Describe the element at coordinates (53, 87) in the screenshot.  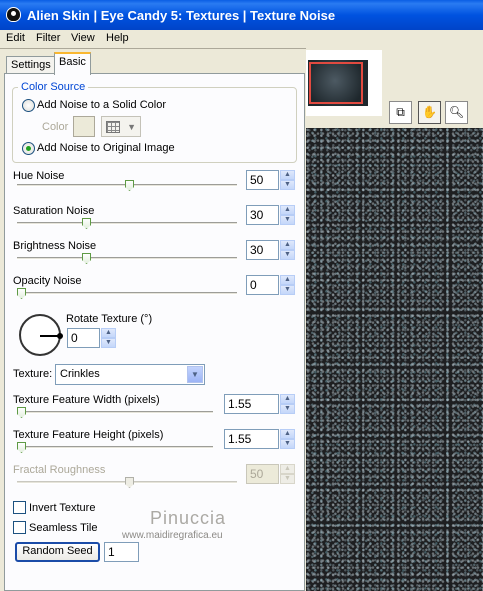
I see `color-source-title: Color Source` at that location.